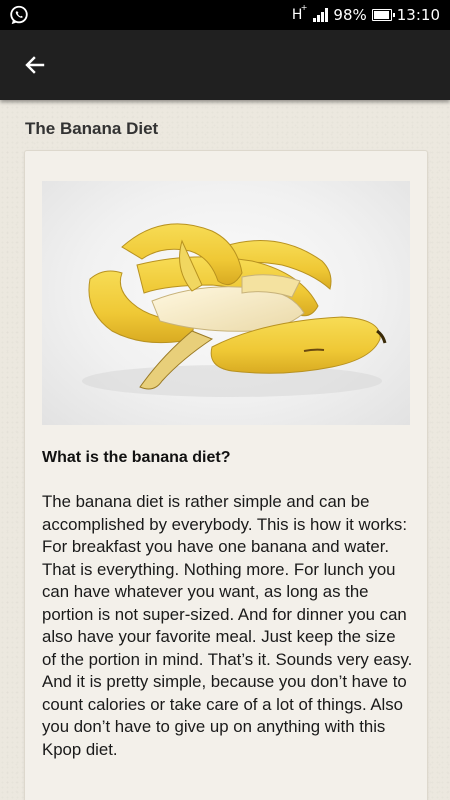  Describe the element at coordinates (300, 13) in the screenshot. I see `network-type: H +` at that location.